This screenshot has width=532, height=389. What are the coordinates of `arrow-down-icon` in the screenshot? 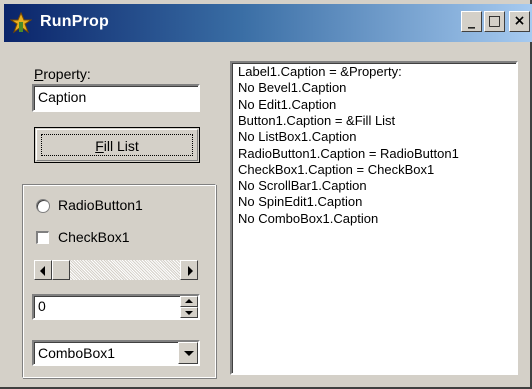 It's located at (189, 313).